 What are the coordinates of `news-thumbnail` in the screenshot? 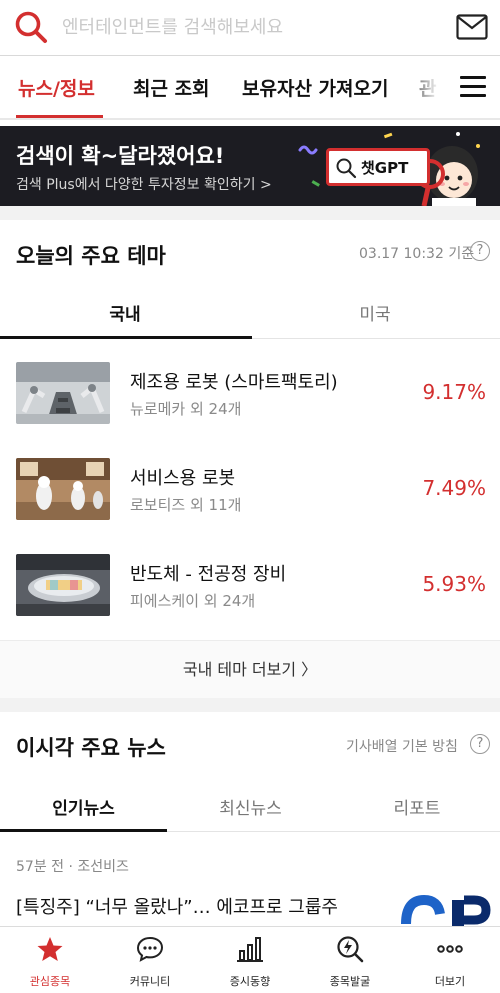 It's located at (444, 908).